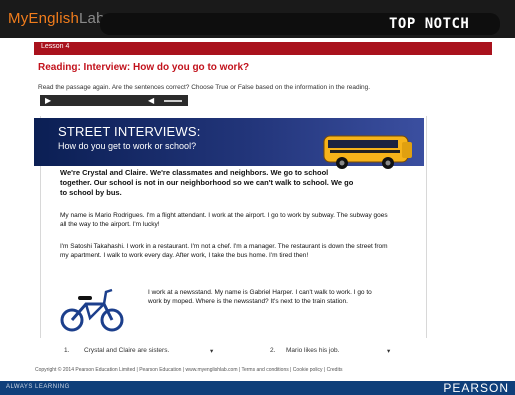  Describe the element at coordinates (38, 387) in the screenshot. I see `always-learning-label: ALWAYS LEARNING` at that location.